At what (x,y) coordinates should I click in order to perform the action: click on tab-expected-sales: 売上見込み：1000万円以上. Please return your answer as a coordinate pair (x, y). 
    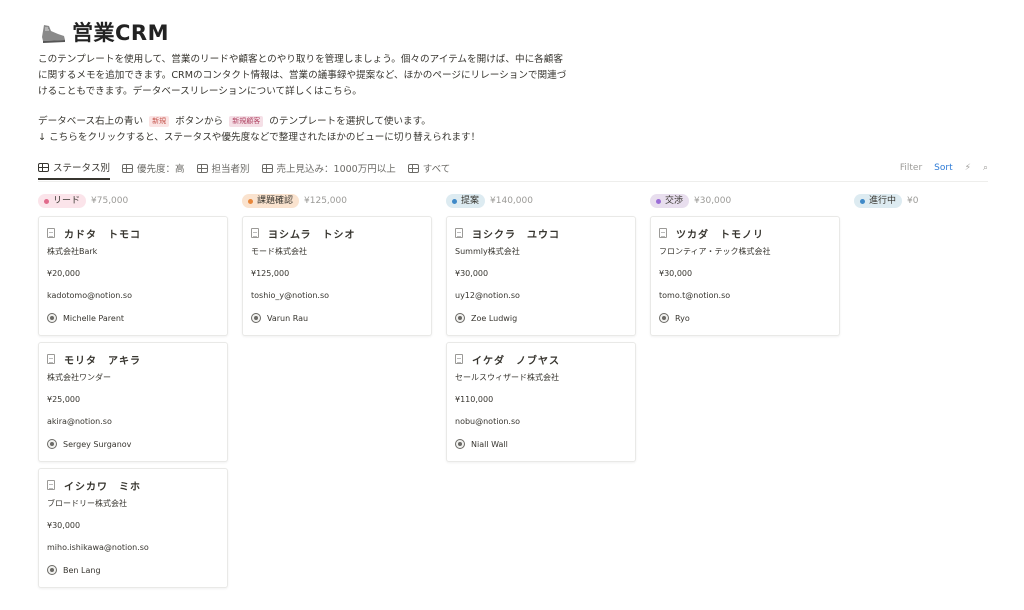
    Looking at the image, I should click on (328, 168).